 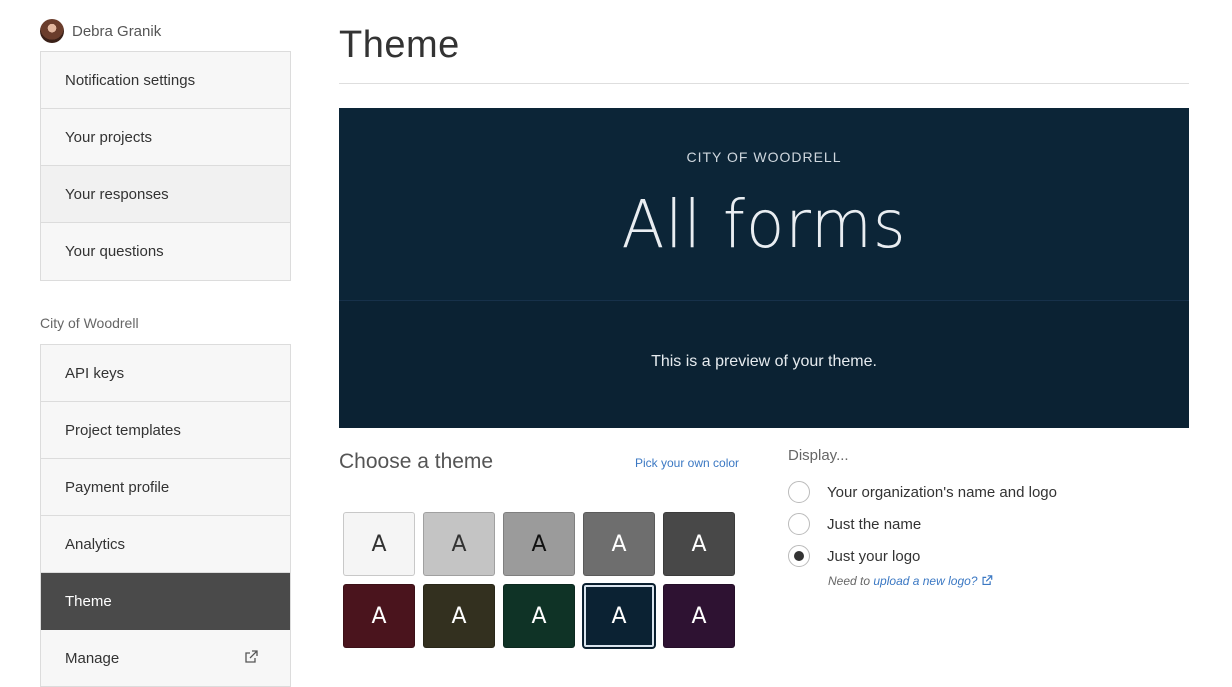 What do you see at coordinates (114, 251) in the screenshot?
I see `sidebar-item-label: Your questions` at bounding box center [114, 251].